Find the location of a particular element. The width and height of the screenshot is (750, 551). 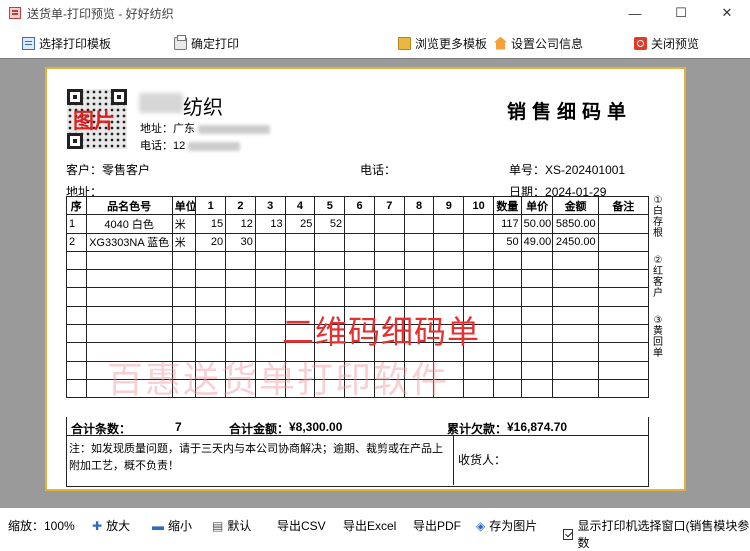

table-cell: 117 is located at coordinates (507, 224).